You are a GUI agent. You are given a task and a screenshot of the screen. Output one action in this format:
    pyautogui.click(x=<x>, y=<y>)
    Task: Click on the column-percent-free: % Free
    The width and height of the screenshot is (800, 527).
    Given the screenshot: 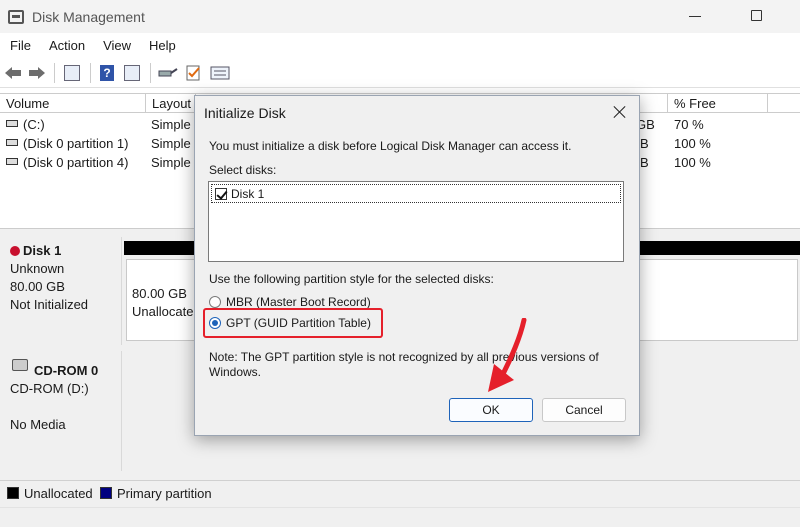 What is the action you would take?
    pyautogui.click(x=718, y=103)
    